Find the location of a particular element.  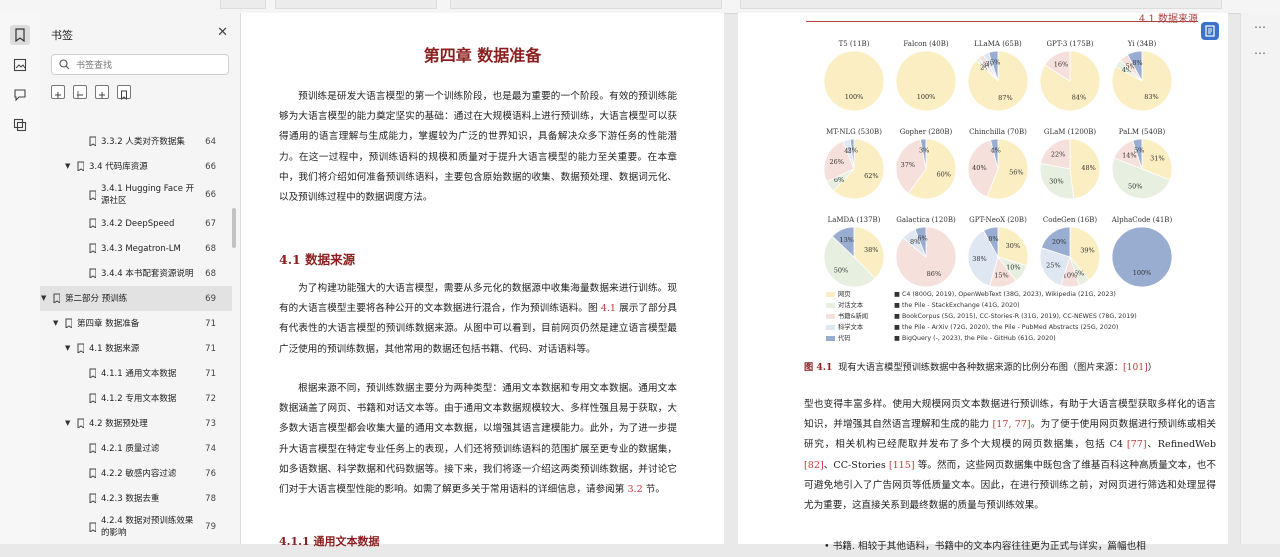

bookmark-item: 4.2.2 敏感内容过滤 76 is located at coordinates (136, 473).